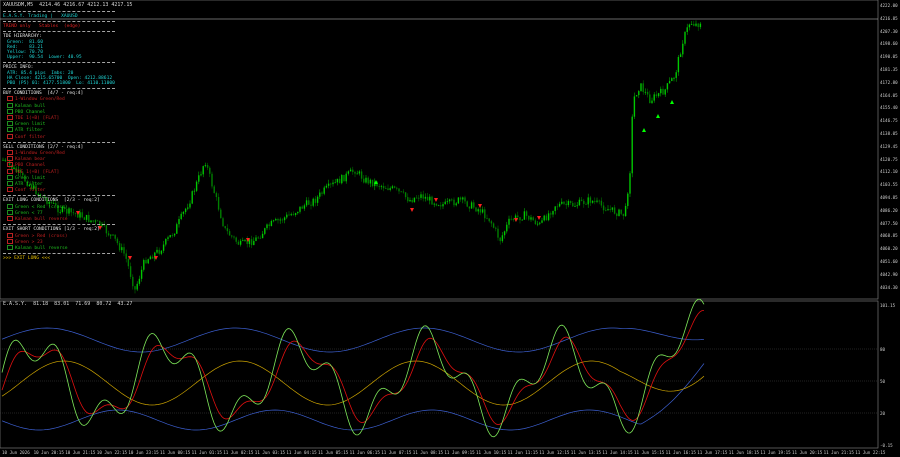  What do you see at coordinates (889, 57) in the screenshot?
I see `price-tick-label: 4190.05` at bounding box center [889, 57].